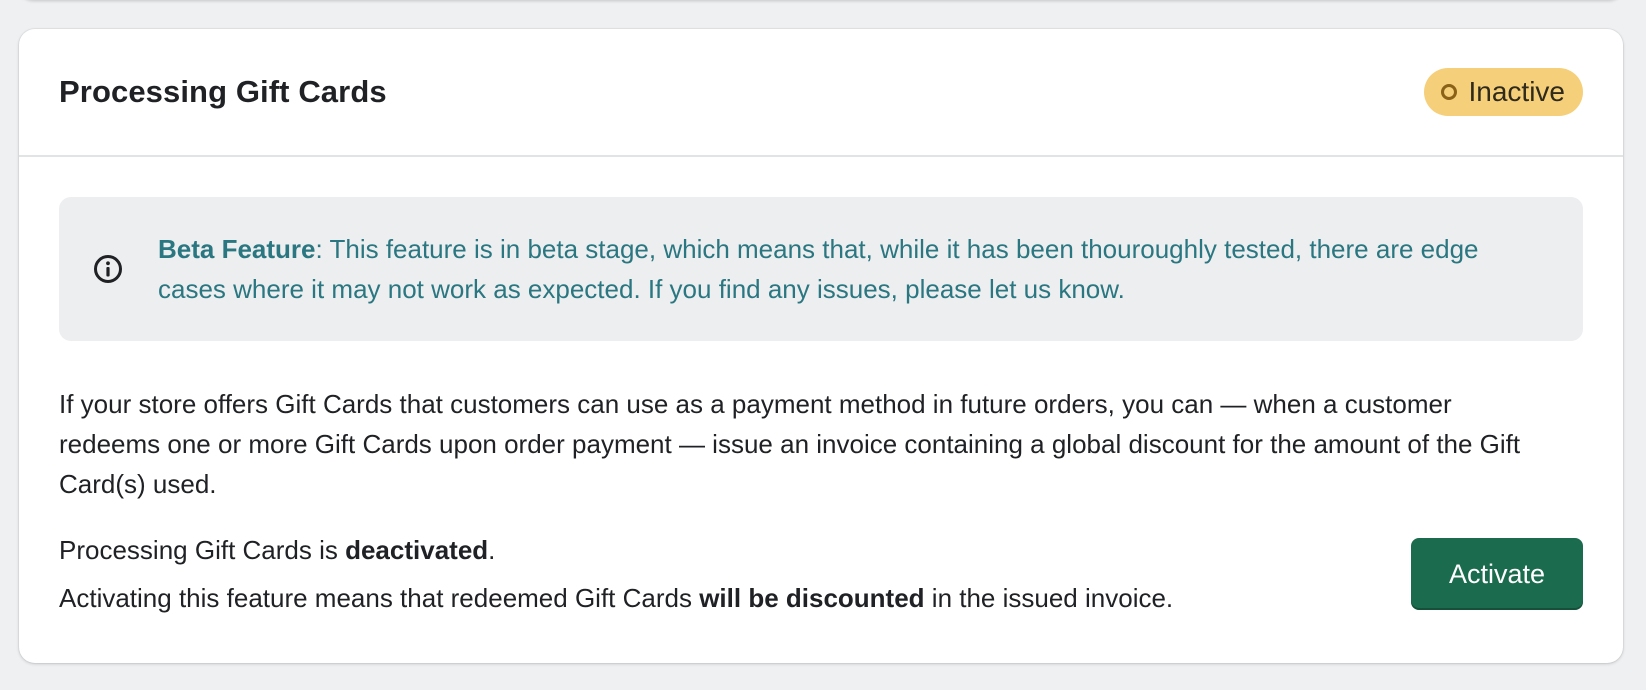 The height and width of the screenshot is (690, 1646). What do you see at coordinates (108, 269) in the screenshot?
I see `info-icon` at bounding box center [108, 269].